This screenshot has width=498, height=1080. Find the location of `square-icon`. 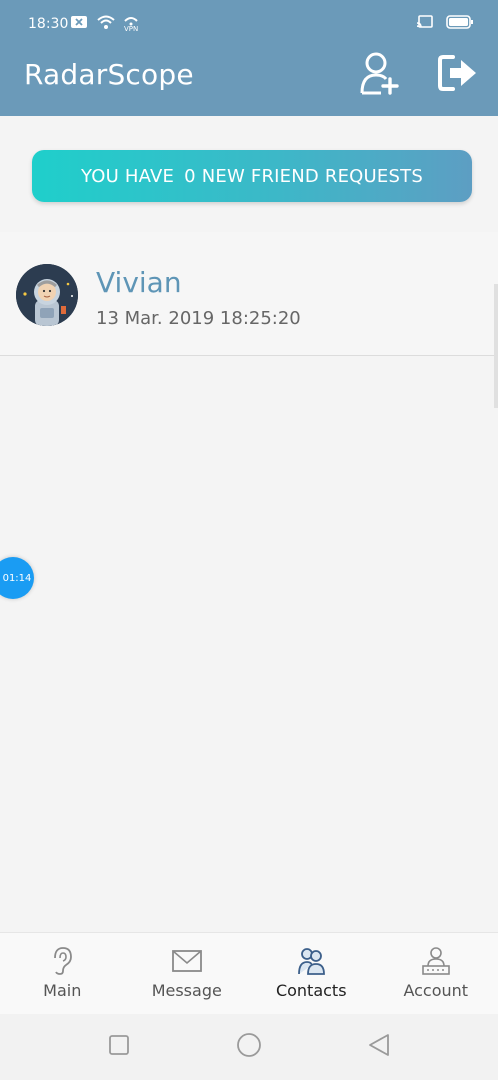

square-icon is located at coordinates (119, 1047).